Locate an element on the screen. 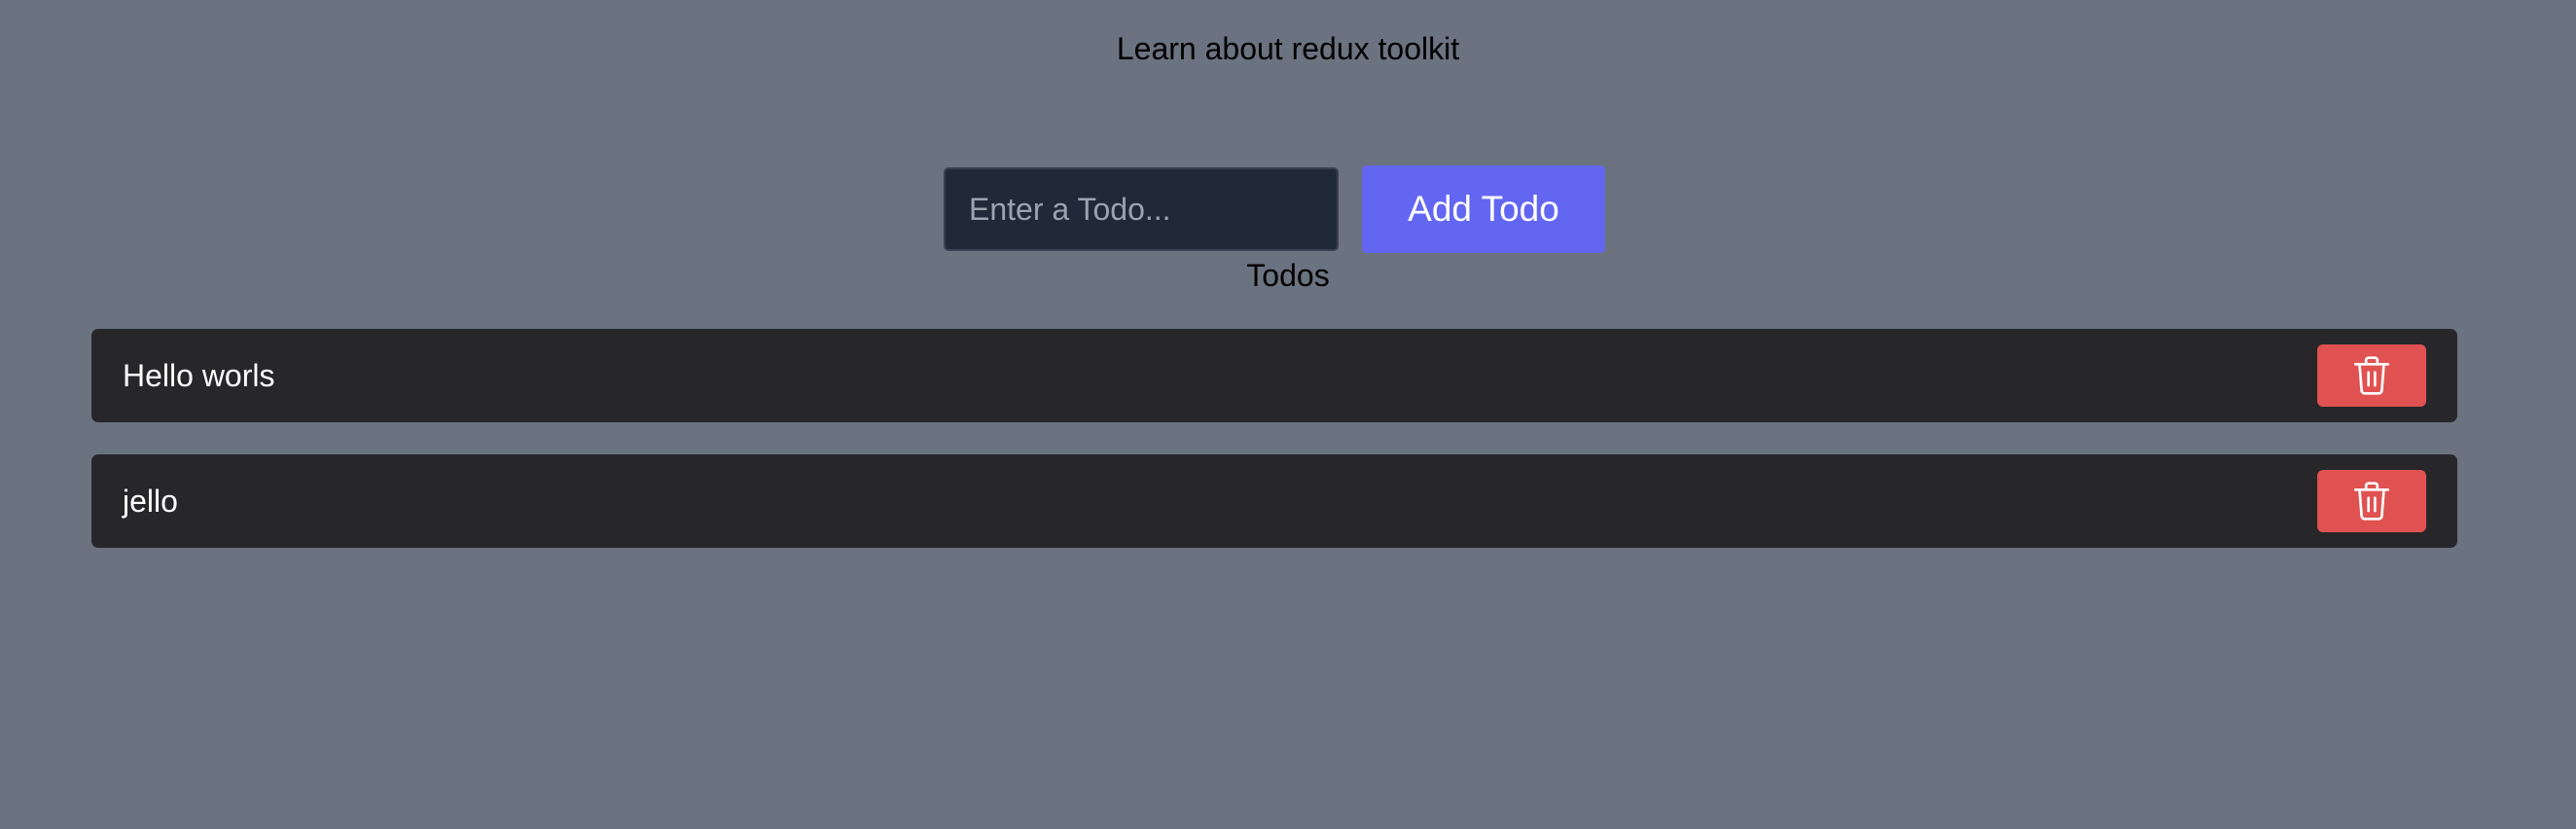  todo-text: Hello worls is located at coordinates (199, 375).